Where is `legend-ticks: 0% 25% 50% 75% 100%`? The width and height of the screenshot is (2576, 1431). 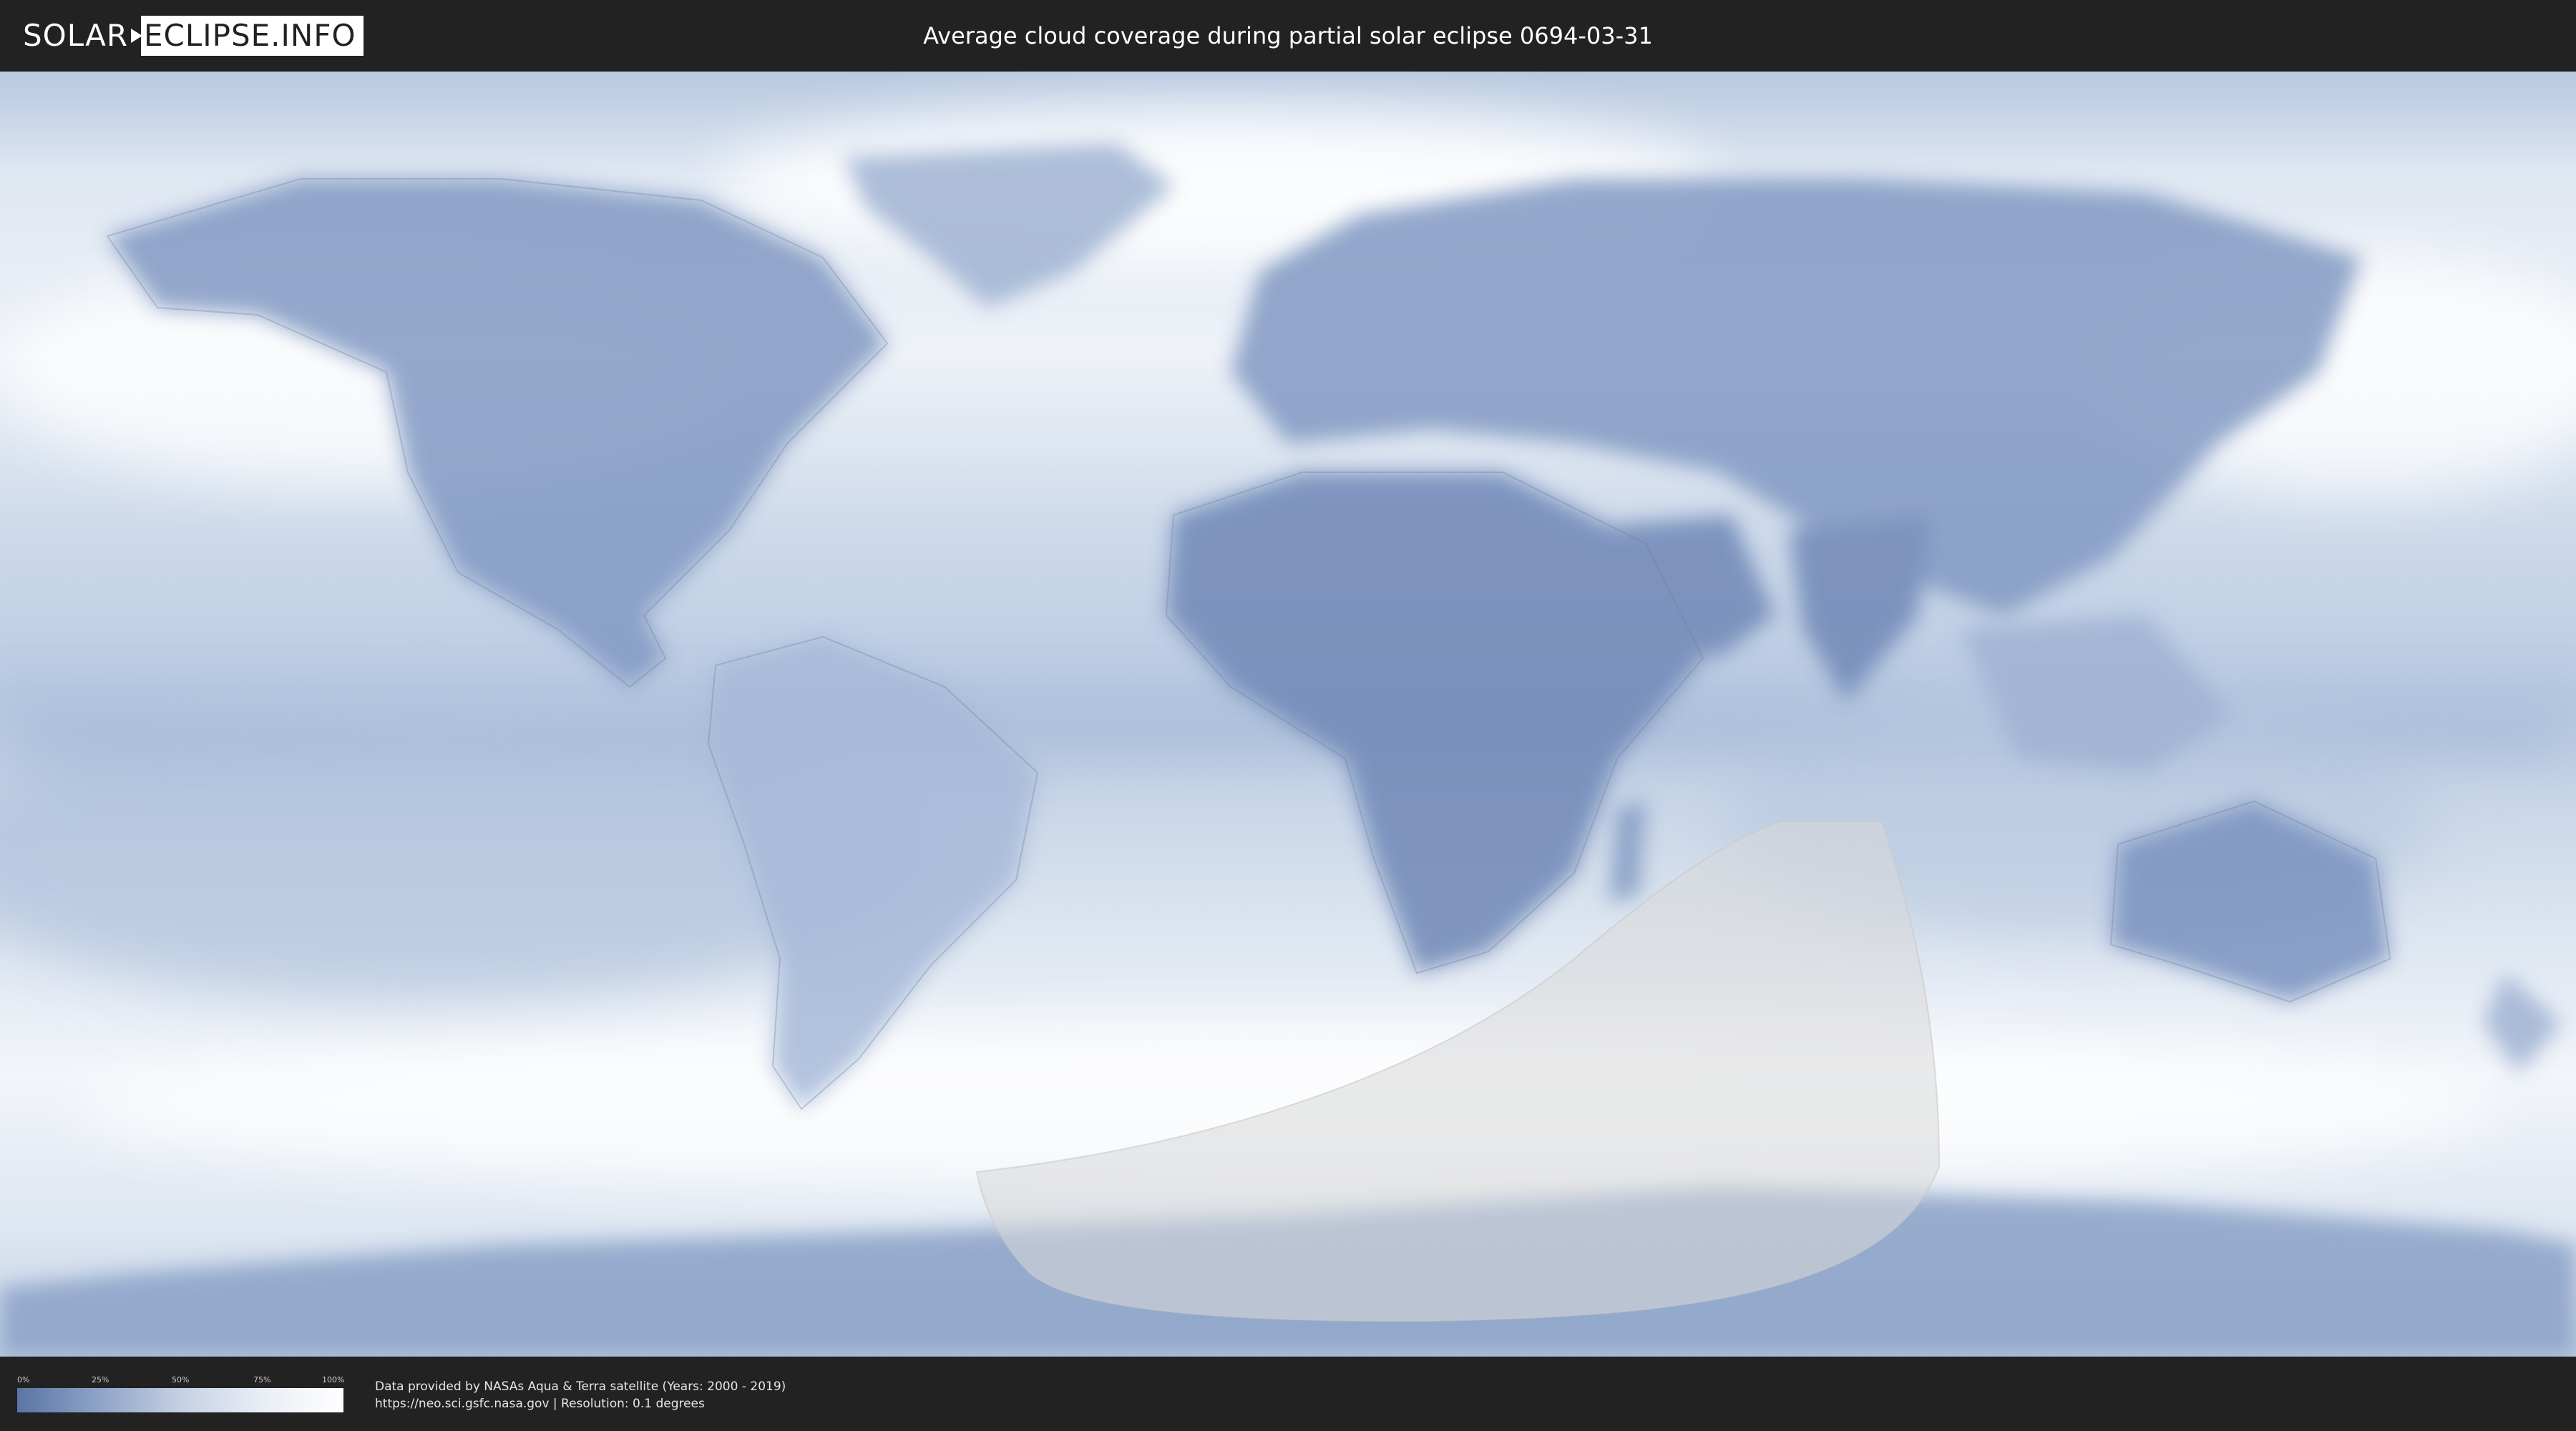 legend-ticks: 0% 25% 50% 75% 100% is located at coordinates (181, 1380).